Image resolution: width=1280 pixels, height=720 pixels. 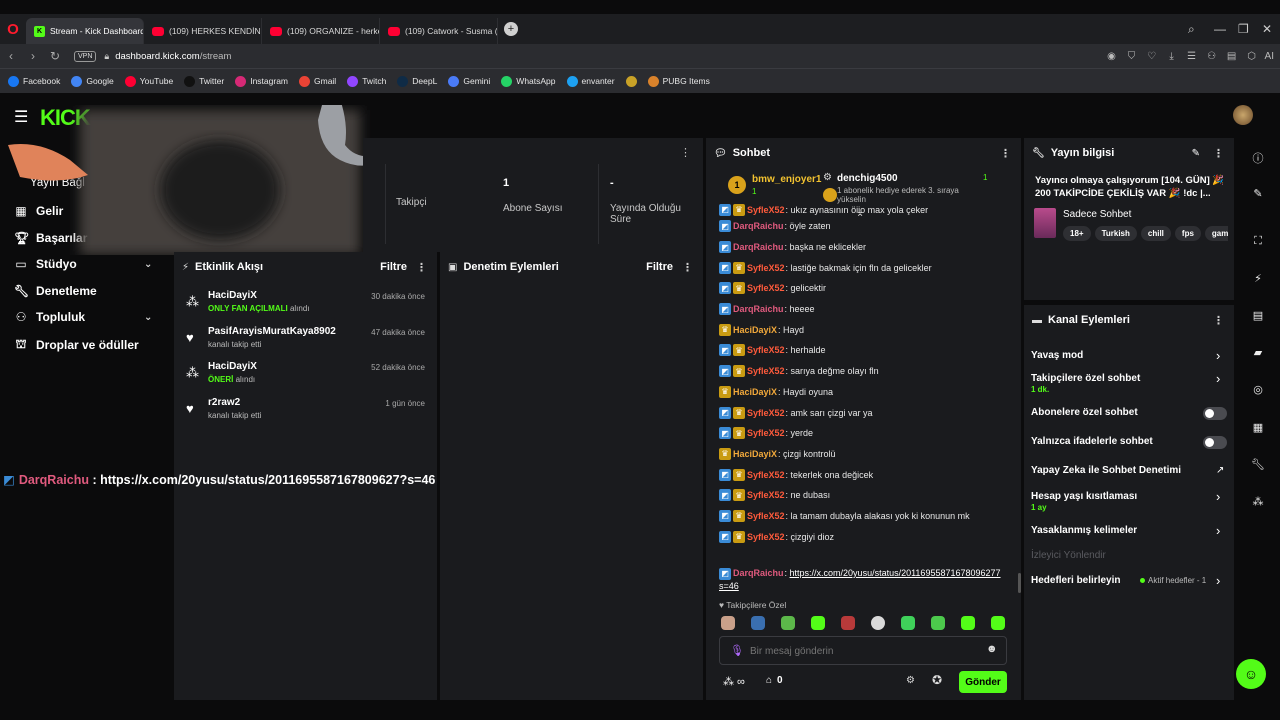 What do you see at coordinates (869, 495) in the screenshot?
I see `chat-message: ◩ ♛ SyfleX52: ne dubası` at bounding box center [869, 495].